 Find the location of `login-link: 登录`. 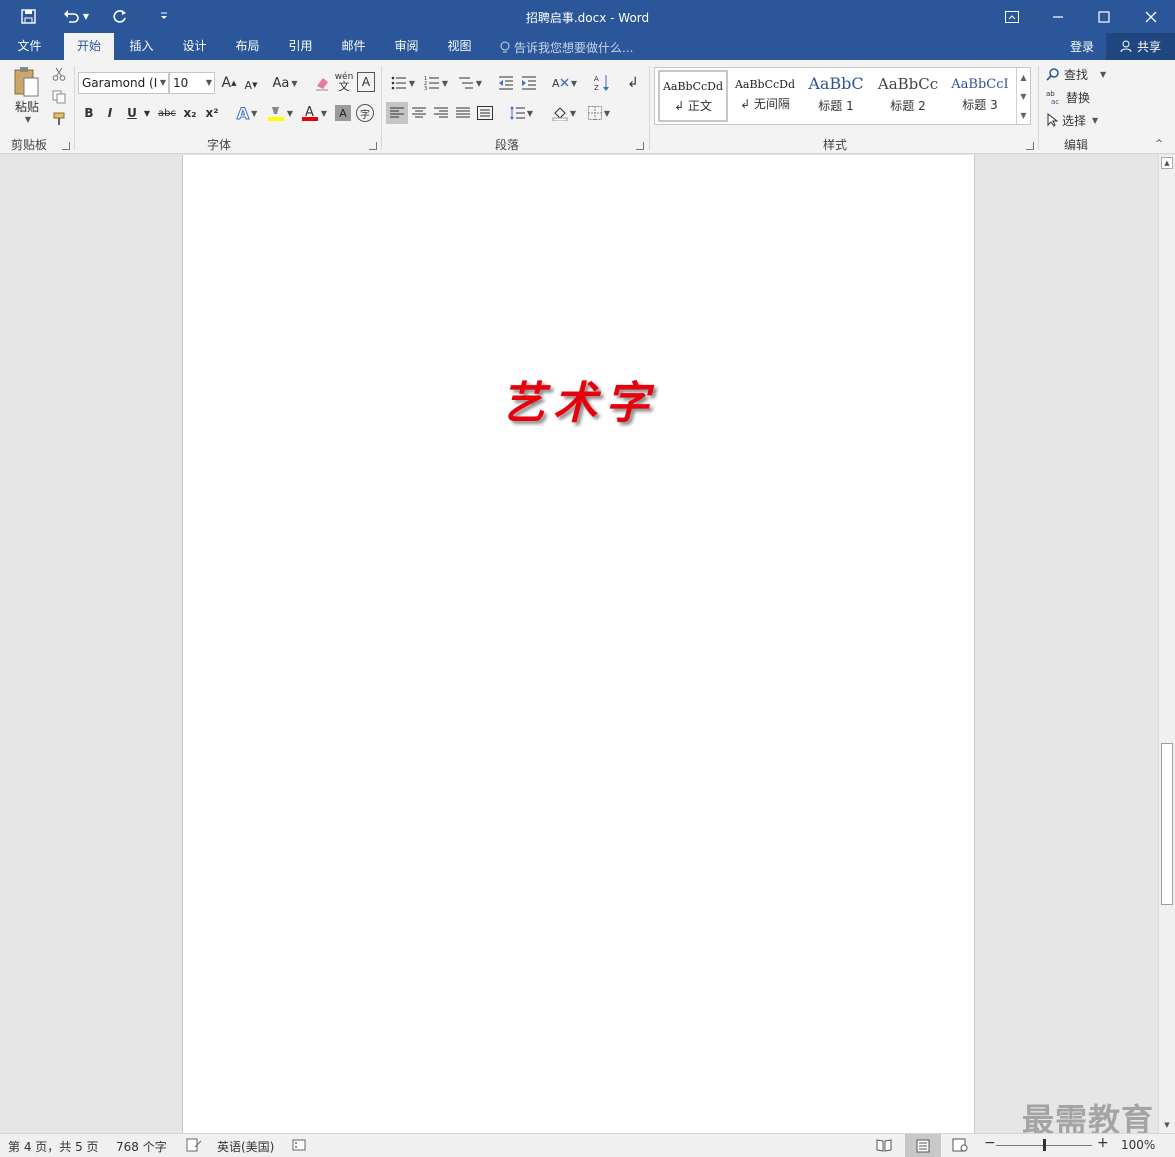

login-link: 登录 is located at coordinates (1082, 46).